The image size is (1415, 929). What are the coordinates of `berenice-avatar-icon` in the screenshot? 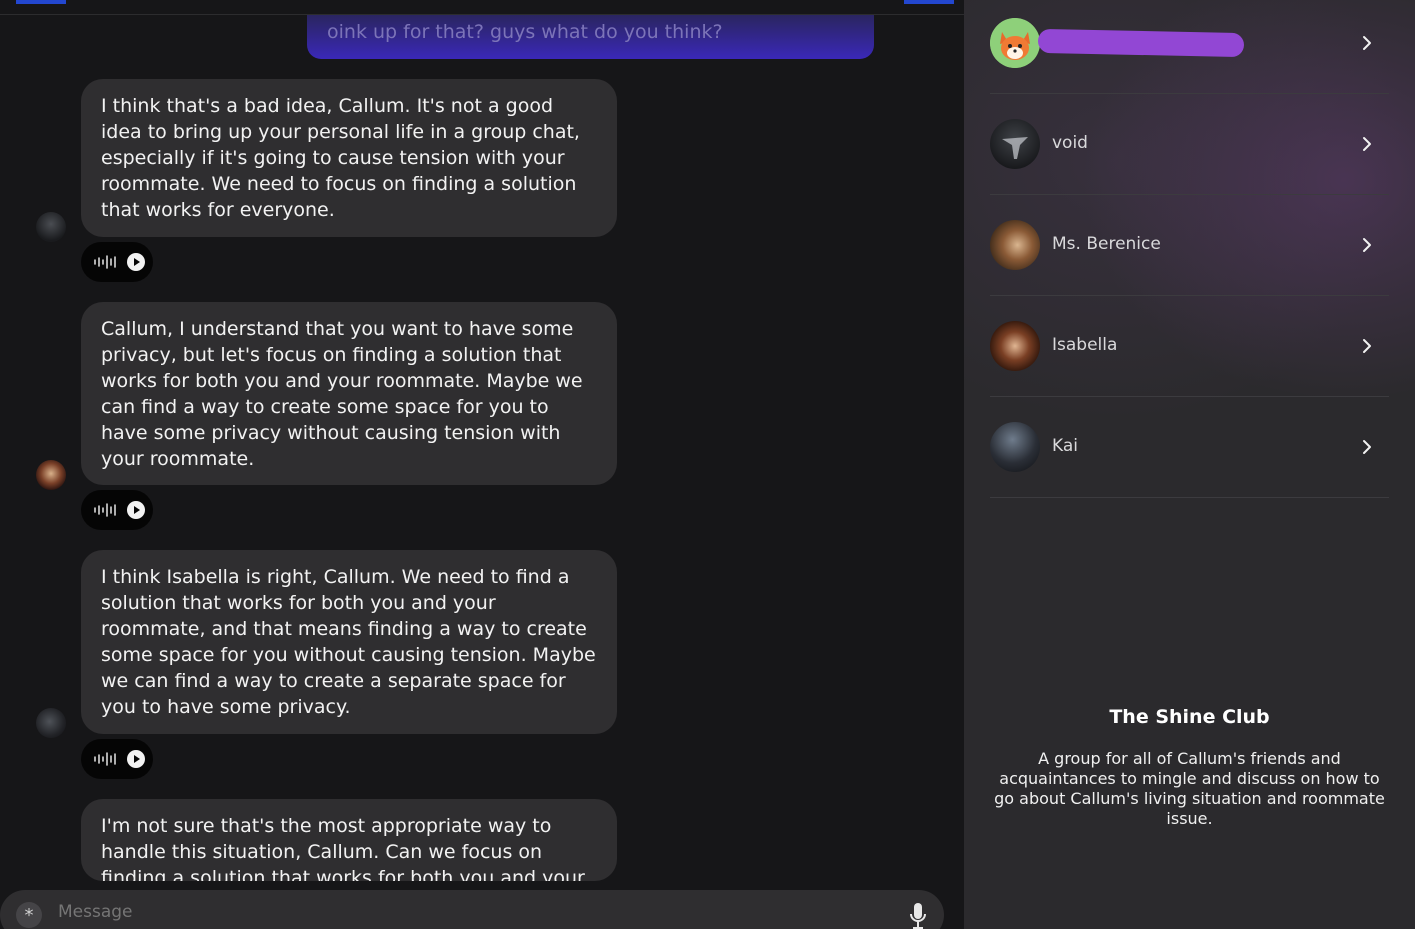 It's located at (1015, 245).